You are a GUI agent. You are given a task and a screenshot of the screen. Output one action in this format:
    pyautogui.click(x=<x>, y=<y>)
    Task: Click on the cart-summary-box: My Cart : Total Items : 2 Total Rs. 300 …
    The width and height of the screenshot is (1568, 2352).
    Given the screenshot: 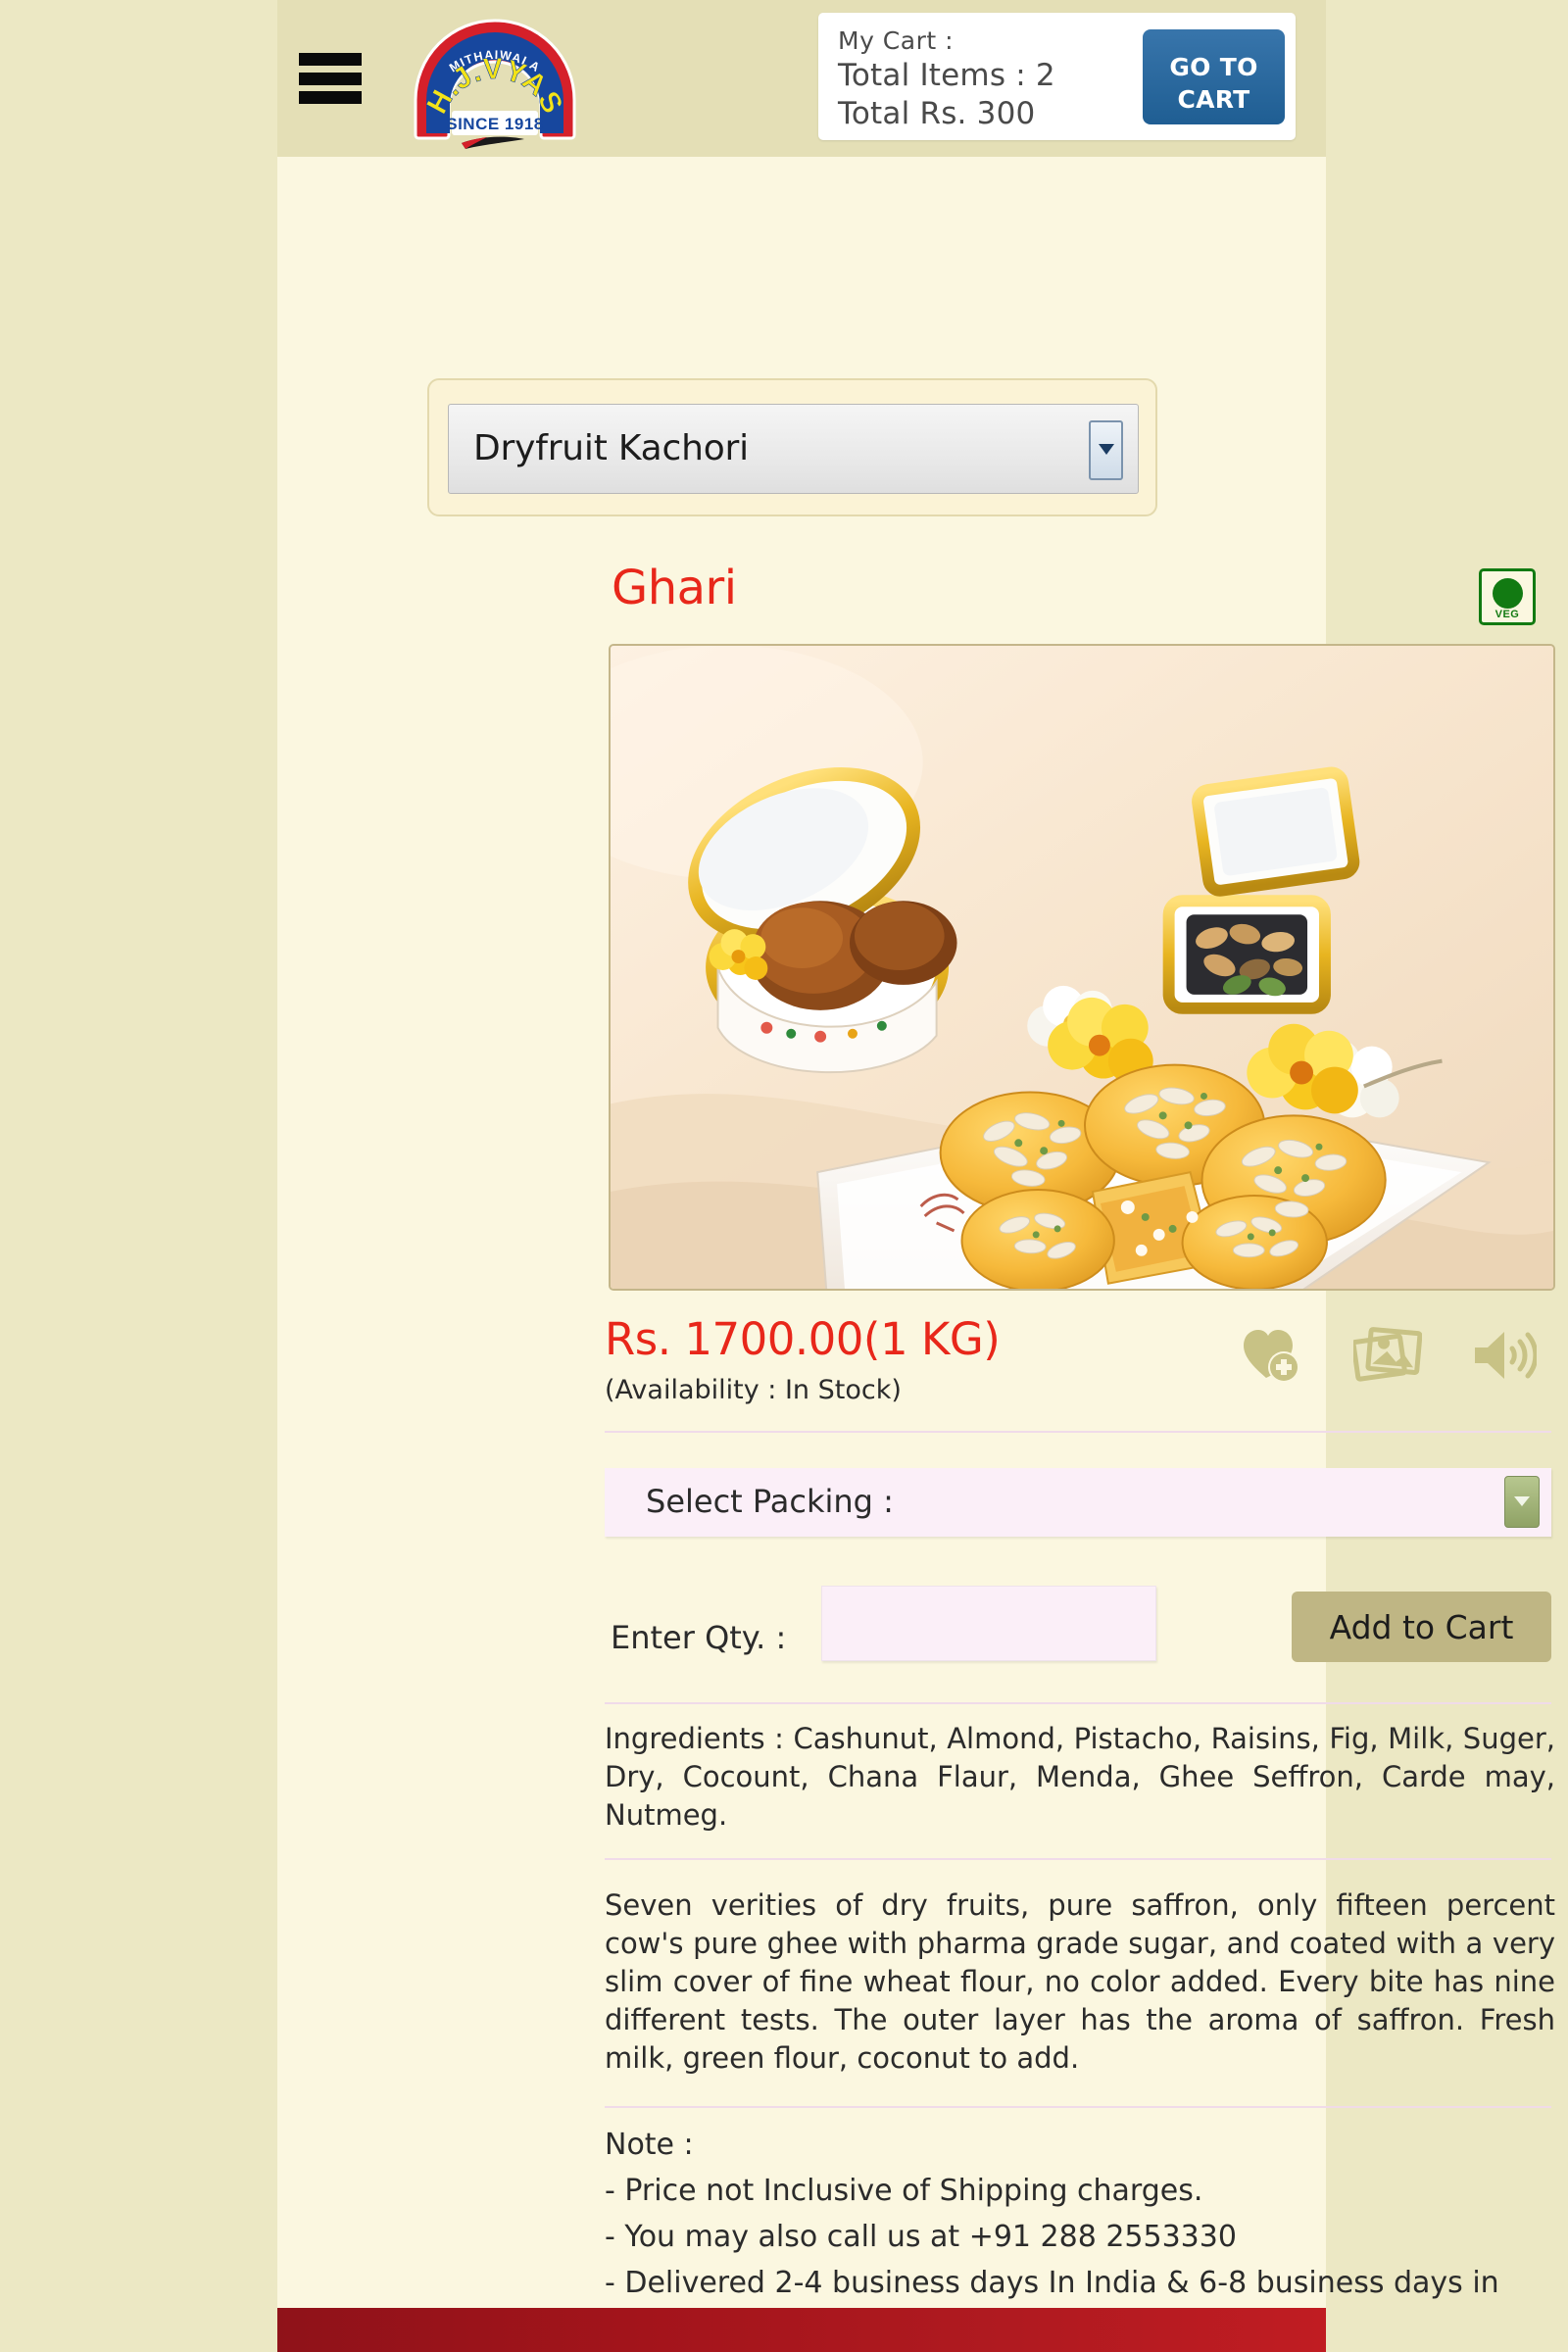 What is the action you would take?
    pyautogui.click(x=1057, y=76)
    